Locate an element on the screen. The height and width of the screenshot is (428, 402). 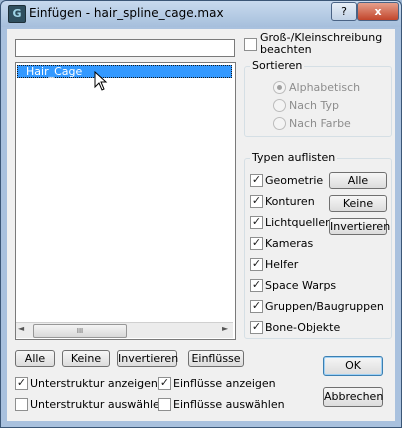
list-item-label: Hair_Cage is located at coordinates (54, 71).